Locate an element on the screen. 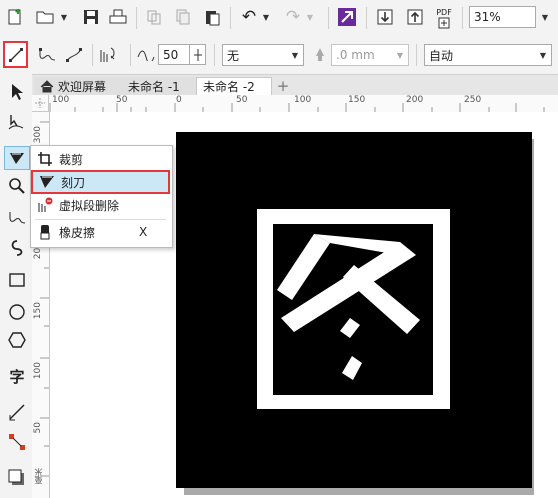 The image size is (558, 498). publish-pdf-button: PDF is located at coordinates (444, 18).